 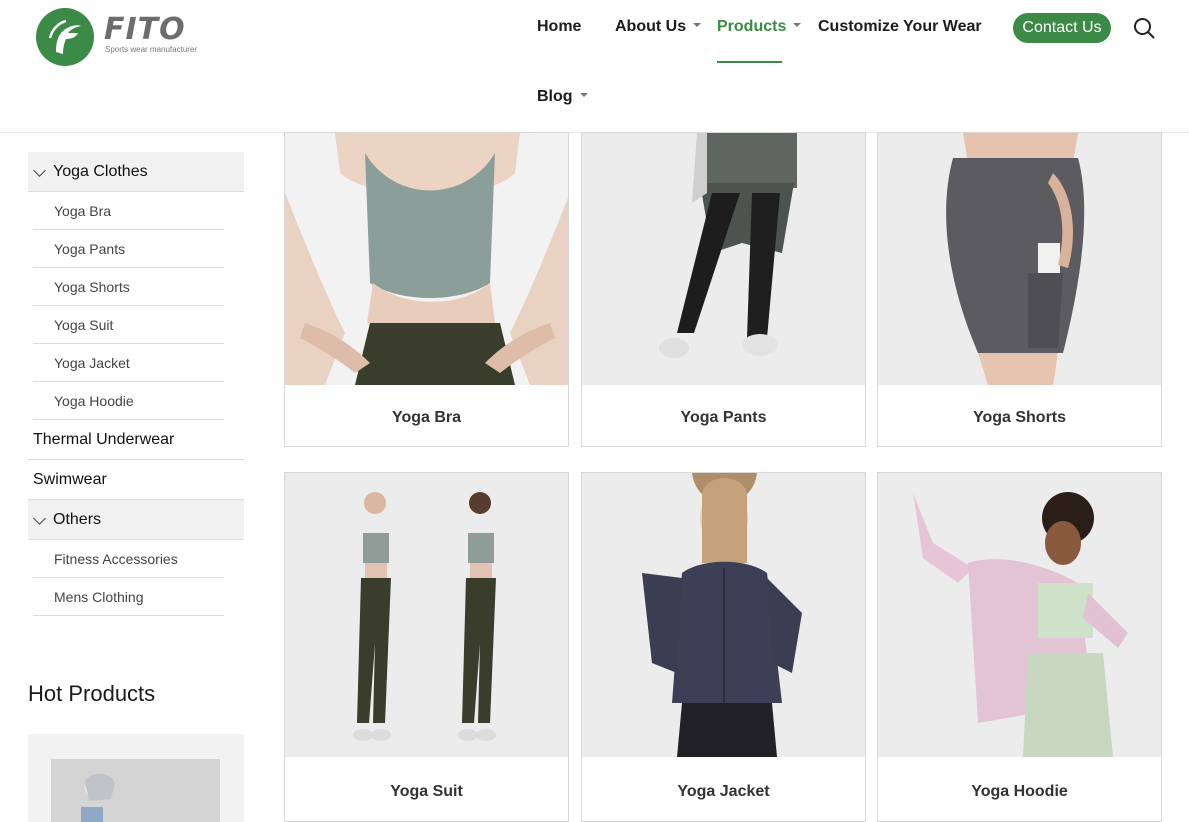 What do you see at coordinates (723, 417) in the screenshot?
I see `product-name: Yoga Pants` at bounding box center [723, 417].